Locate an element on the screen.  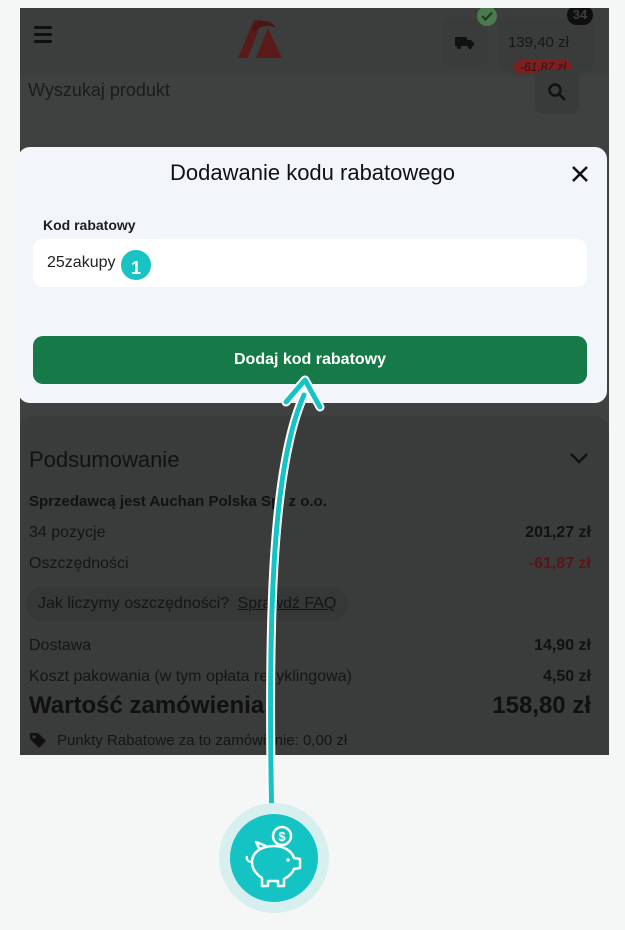
cart-amount: 139,40 zł is located at coordinates (538, 42).